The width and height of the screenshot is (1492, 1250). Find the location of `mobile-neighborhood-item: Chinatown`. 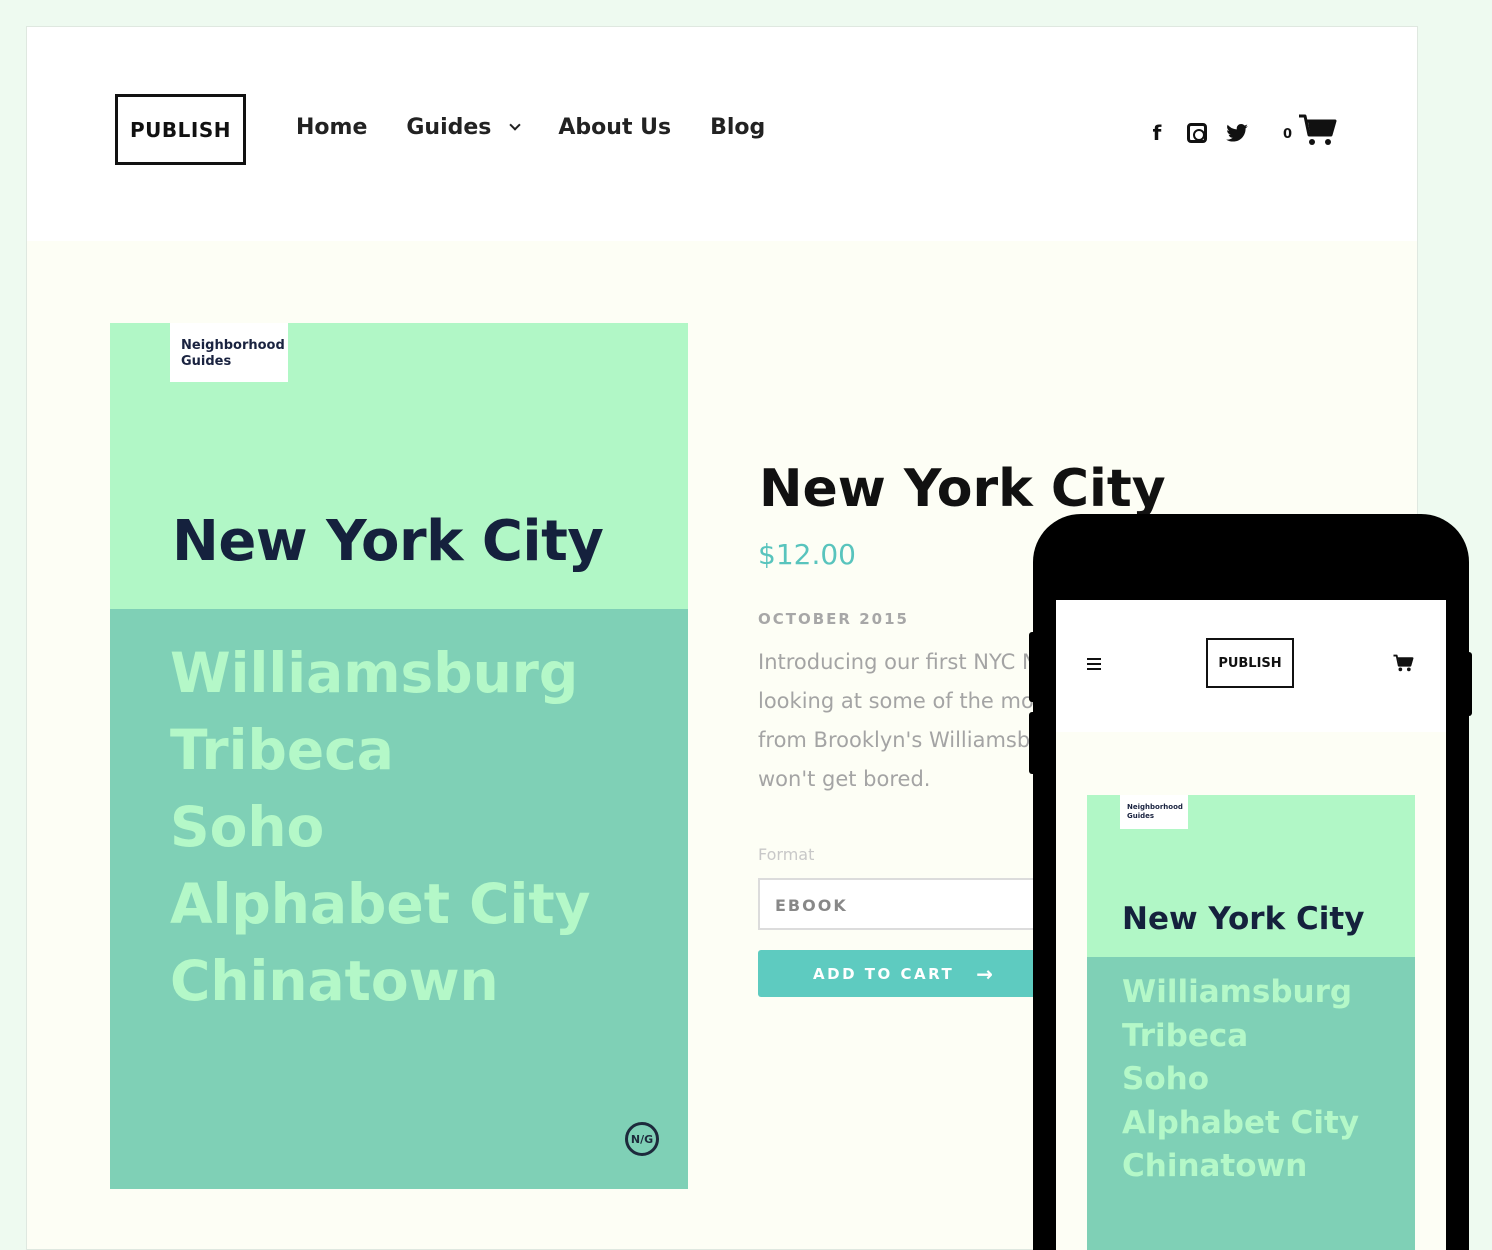

mobile-neighborhood-item: Chinatown is located at coordinates (1215, 1166).